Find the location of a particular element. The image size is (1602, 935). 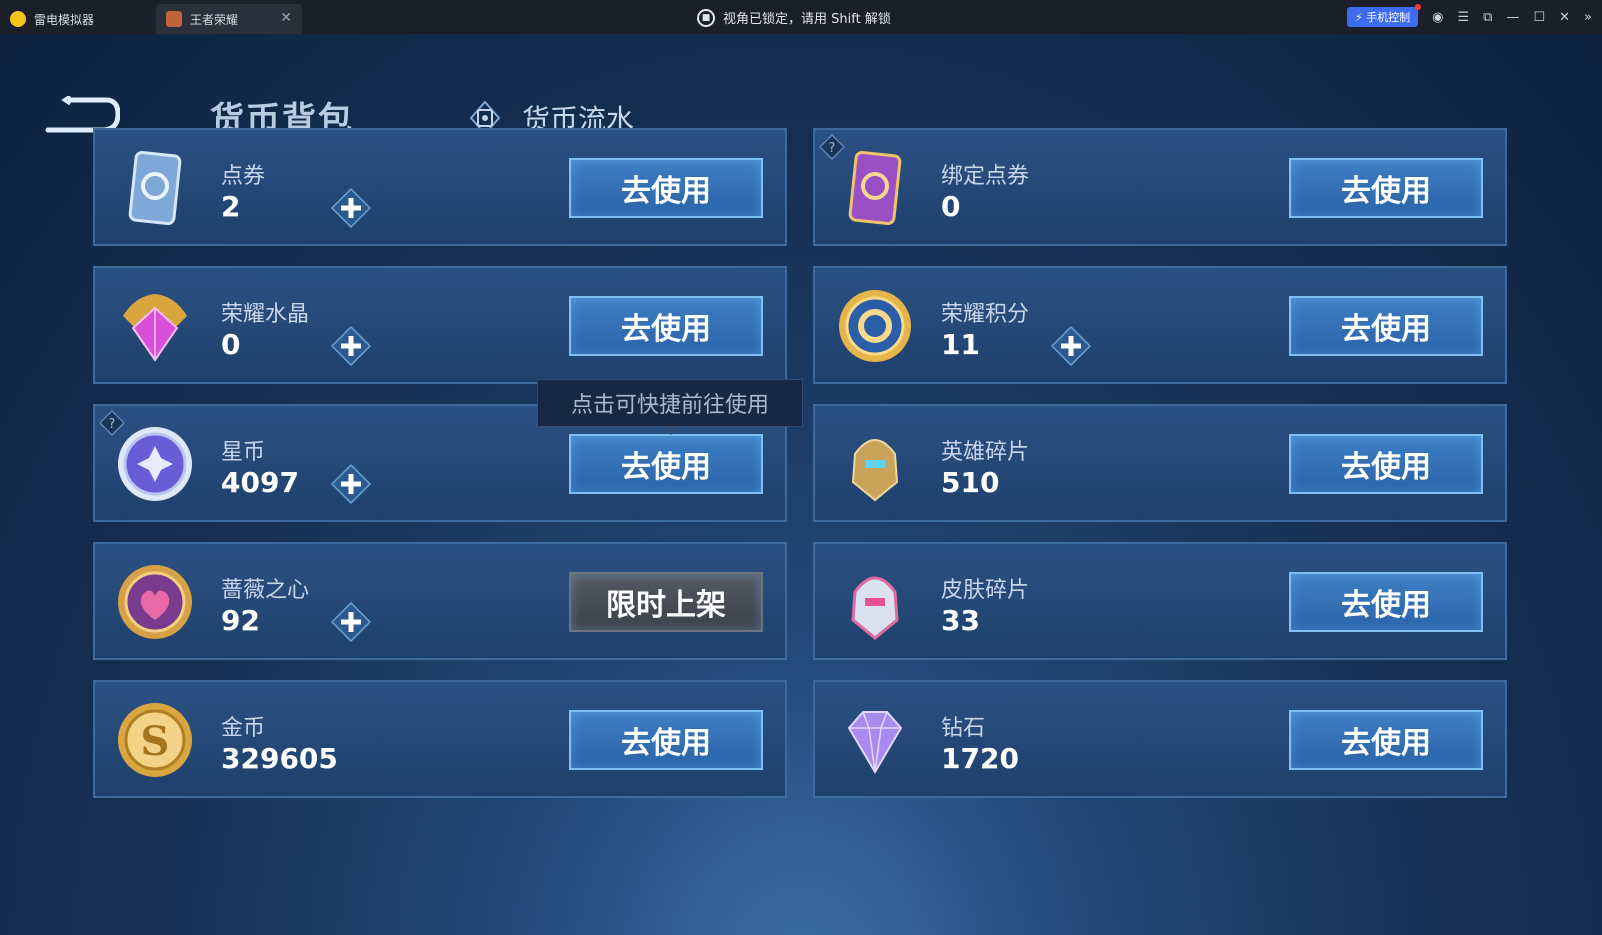

skin-shard-icon is located at coordinates (875, 608).